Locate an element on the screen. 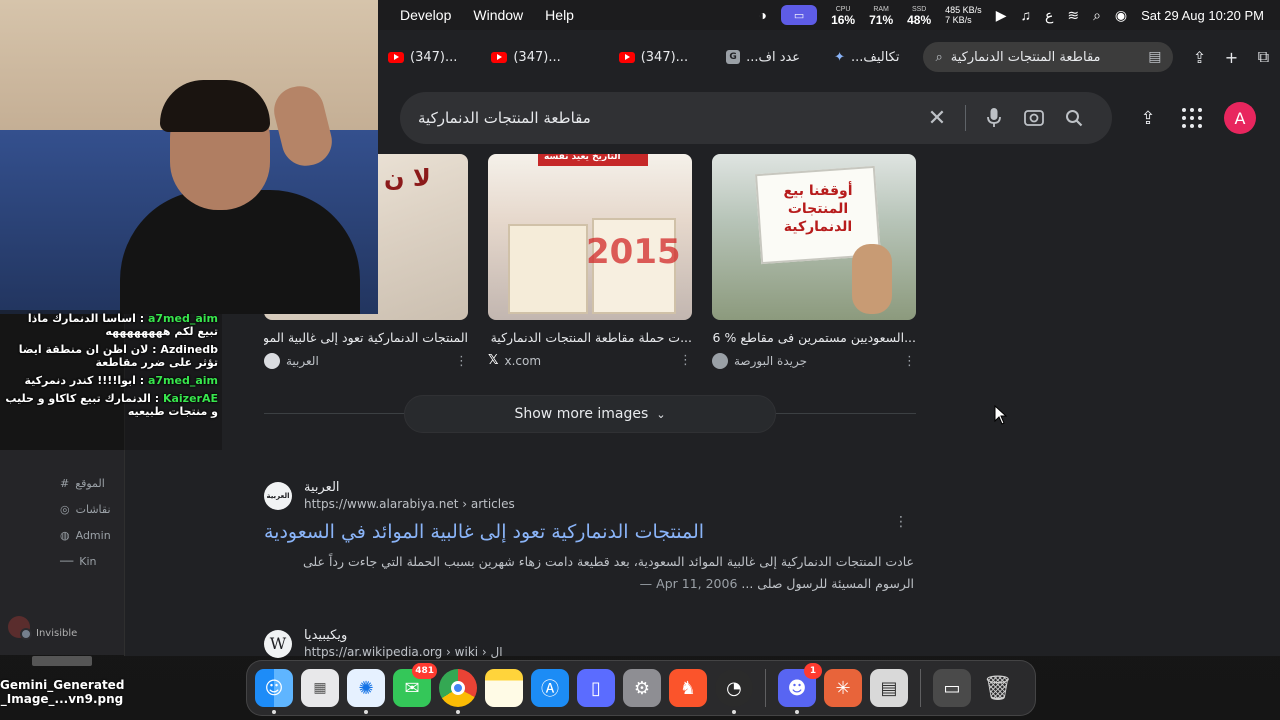  show-more-images-button: Show more images ⌄ is located at coordinates (590, 414).